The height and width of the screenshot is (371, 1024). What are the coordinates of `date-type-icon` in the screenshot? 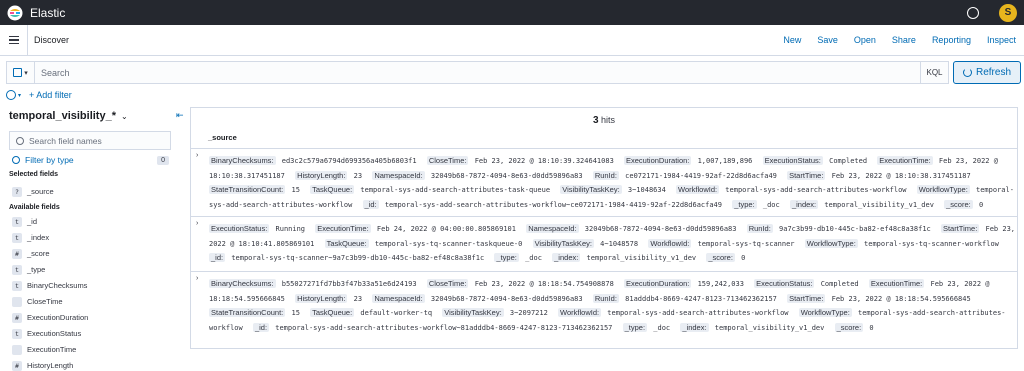 It's located at (17, 301).